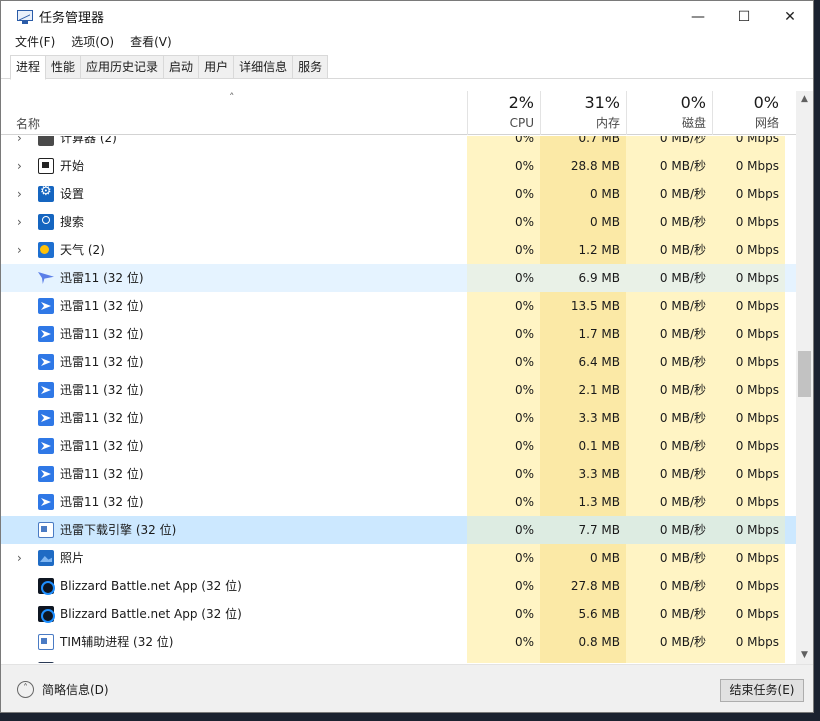  I want to click on memory-cell: 6.9 MB, so click(583, 278).